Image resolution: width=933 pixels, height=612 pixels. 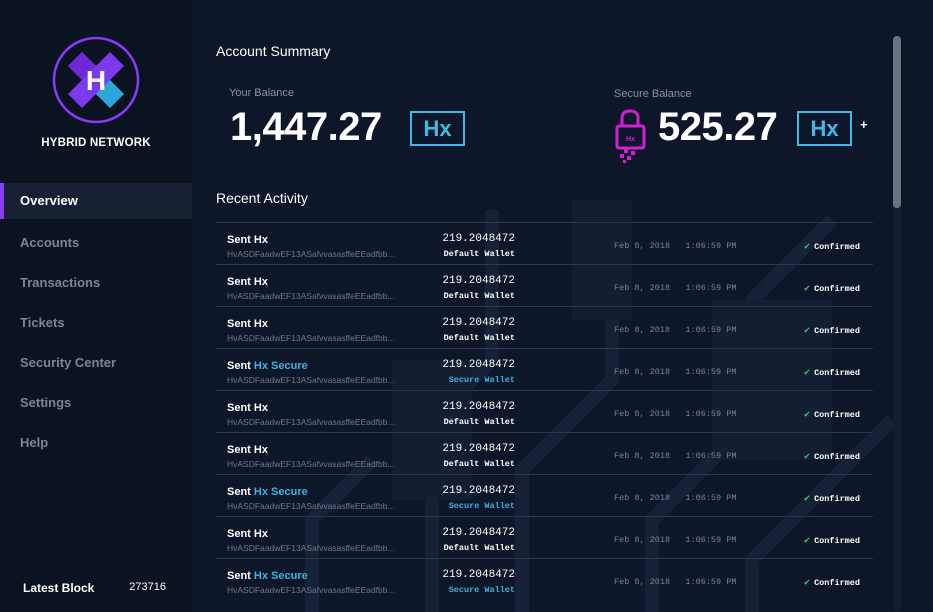 What do you see at coordinates (96, 243) in the screenshot?
I see `sidebar-item-accounts: Accounts` at bounding box center [96, 243].